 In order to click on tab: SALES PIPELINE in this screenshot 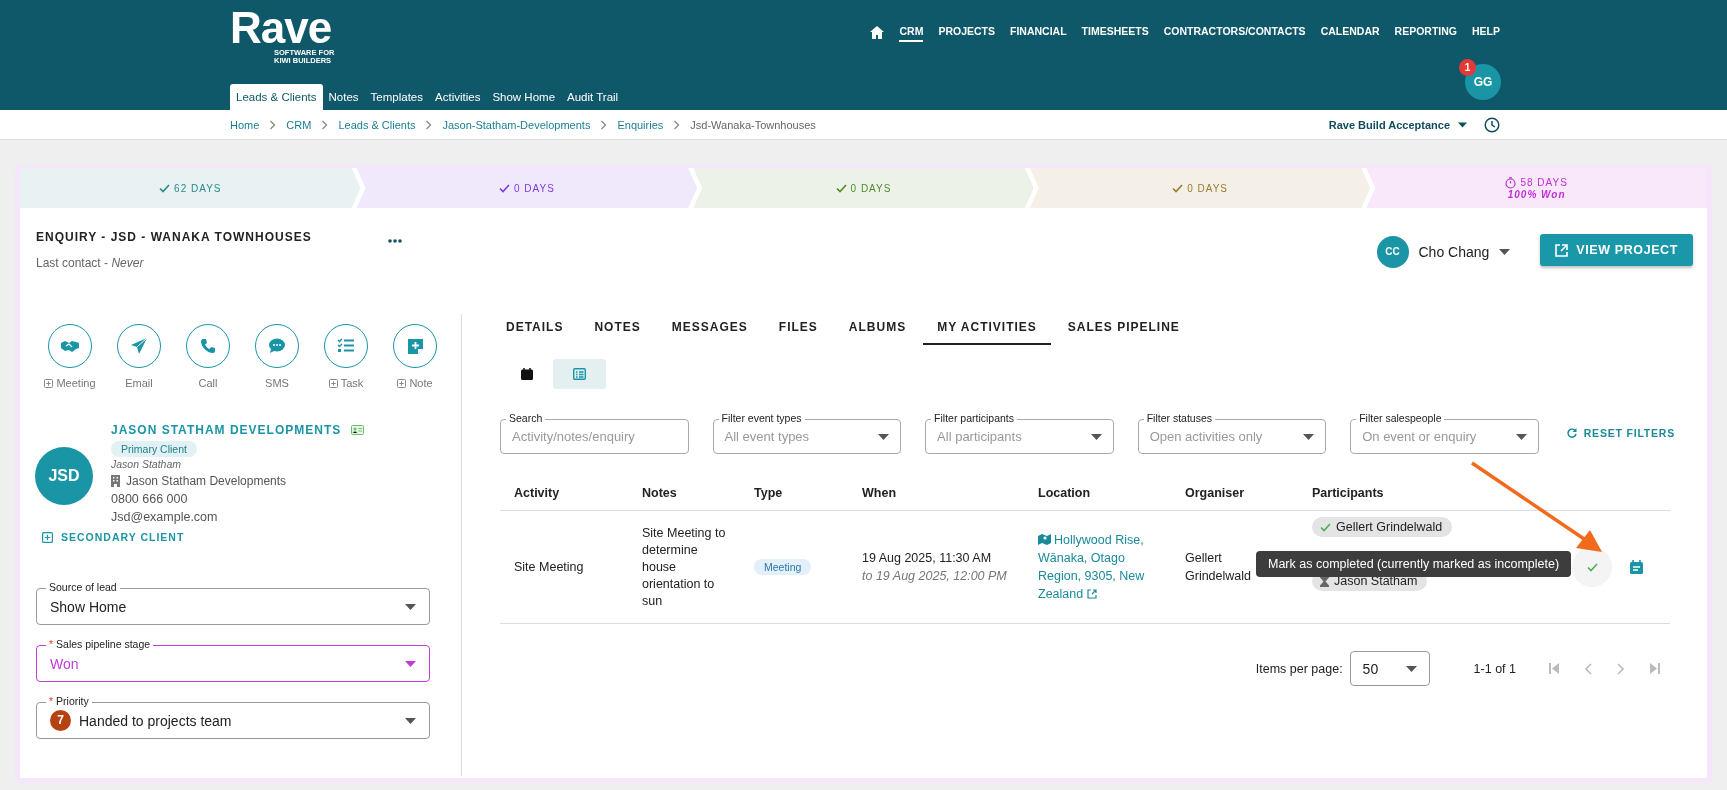, I will do `click(1123, 328)`.